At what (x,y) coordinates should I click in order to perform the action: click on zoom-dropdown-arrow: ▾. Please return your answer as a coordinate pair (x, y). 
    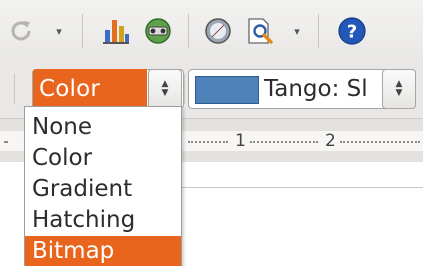
    Looking at the image, I should click on (297, 31).